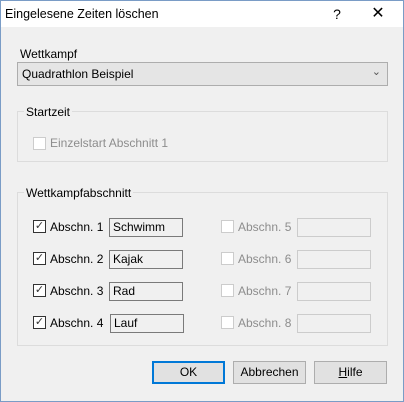 The image size is (404, 402). What do you see at coordinates (78, 74) in the screenshot?
I see `wettkampf-value: Quadrathlon Beispiel` at bounding box center [78, 74].